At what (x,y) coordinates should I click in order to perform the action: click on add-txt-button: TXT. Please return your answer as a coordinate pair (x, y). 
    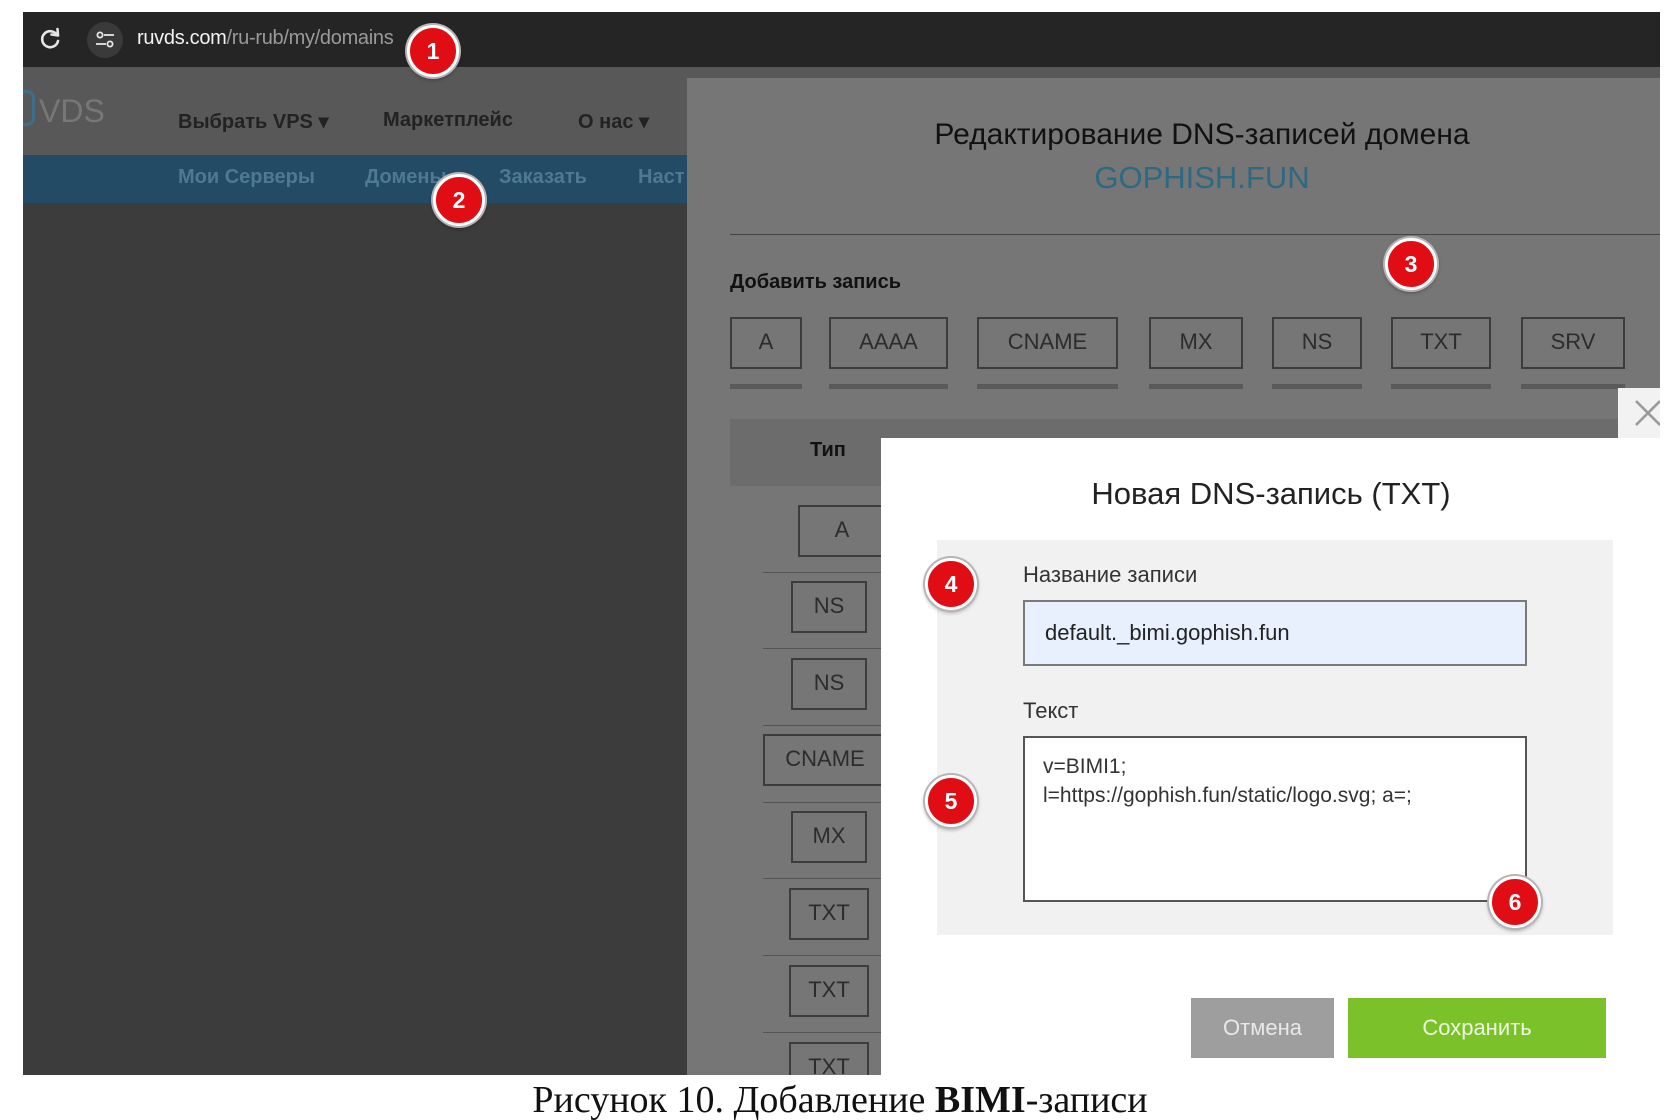
    Looking at the image, I should click on (1441, 343).